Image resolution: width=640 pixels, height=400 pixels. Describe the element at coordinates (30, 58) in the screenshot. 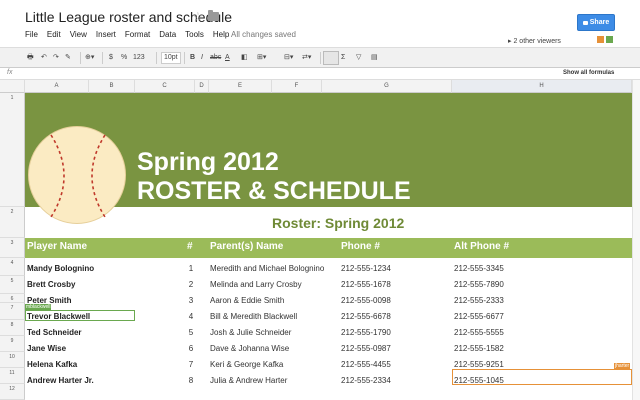

I see `print-icon: 🖶` at that location.